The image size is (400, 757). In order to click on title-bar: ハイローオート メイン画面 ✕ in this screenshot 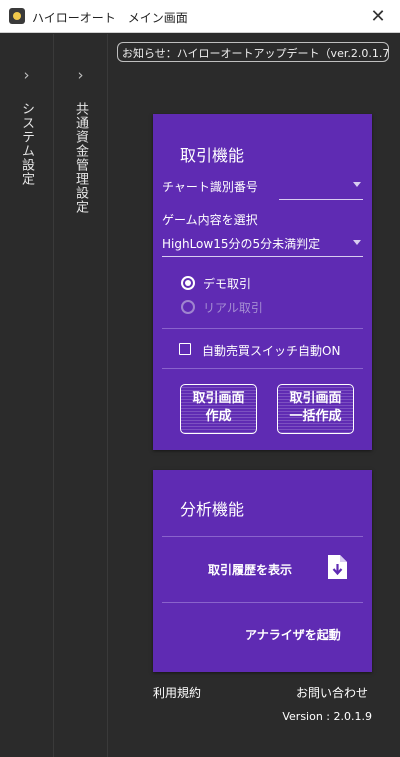, I will do `click(200, 16)`.